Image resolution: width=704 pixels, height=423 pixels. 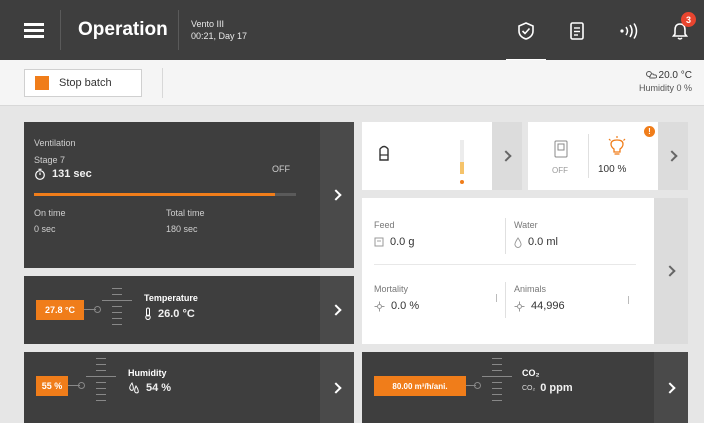 I want to click on co2-value: 0 ppm, so click(x=556, y=388).